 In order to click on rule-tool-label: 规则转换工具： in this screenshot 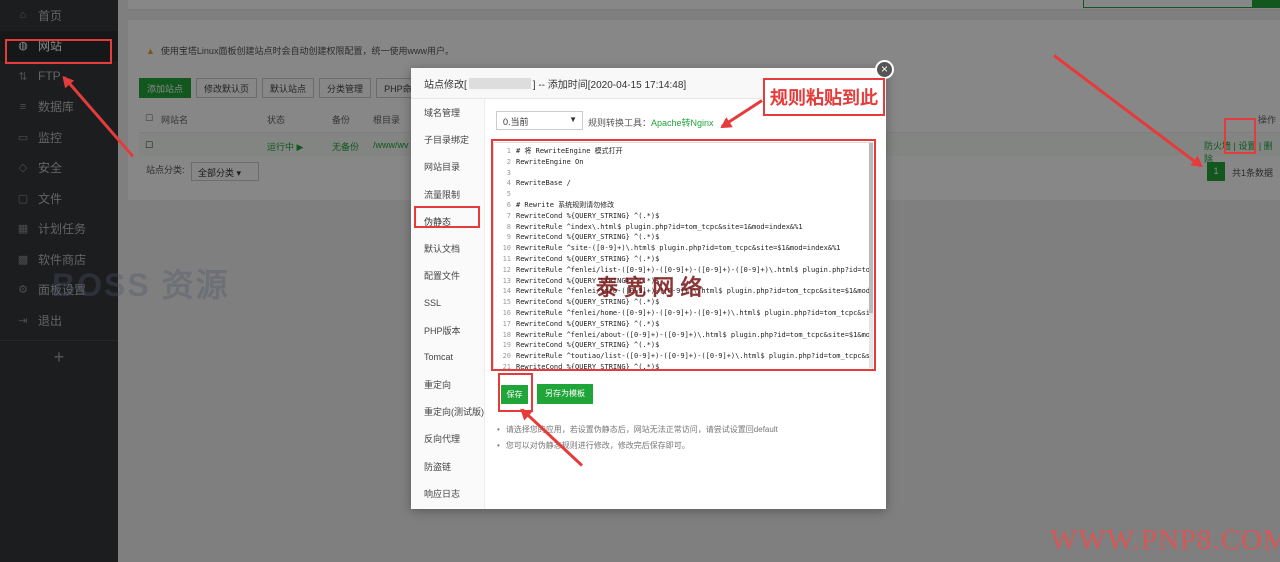, I will do `click(620, 123)`.